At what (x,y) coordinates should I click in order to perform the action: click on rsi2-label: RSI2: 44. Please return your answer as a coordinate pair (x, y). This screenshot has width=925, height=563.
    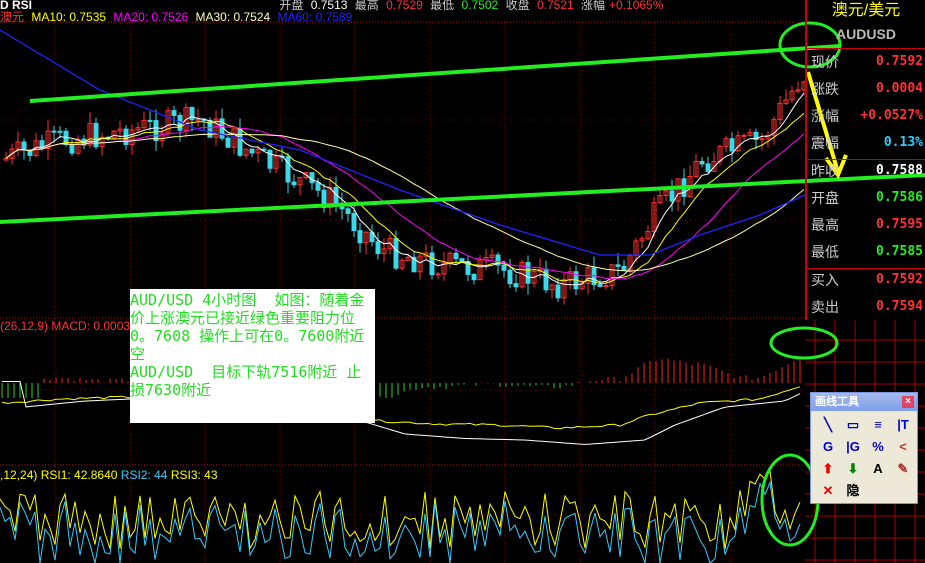
    Looking at the image, I should click on (144, 475).